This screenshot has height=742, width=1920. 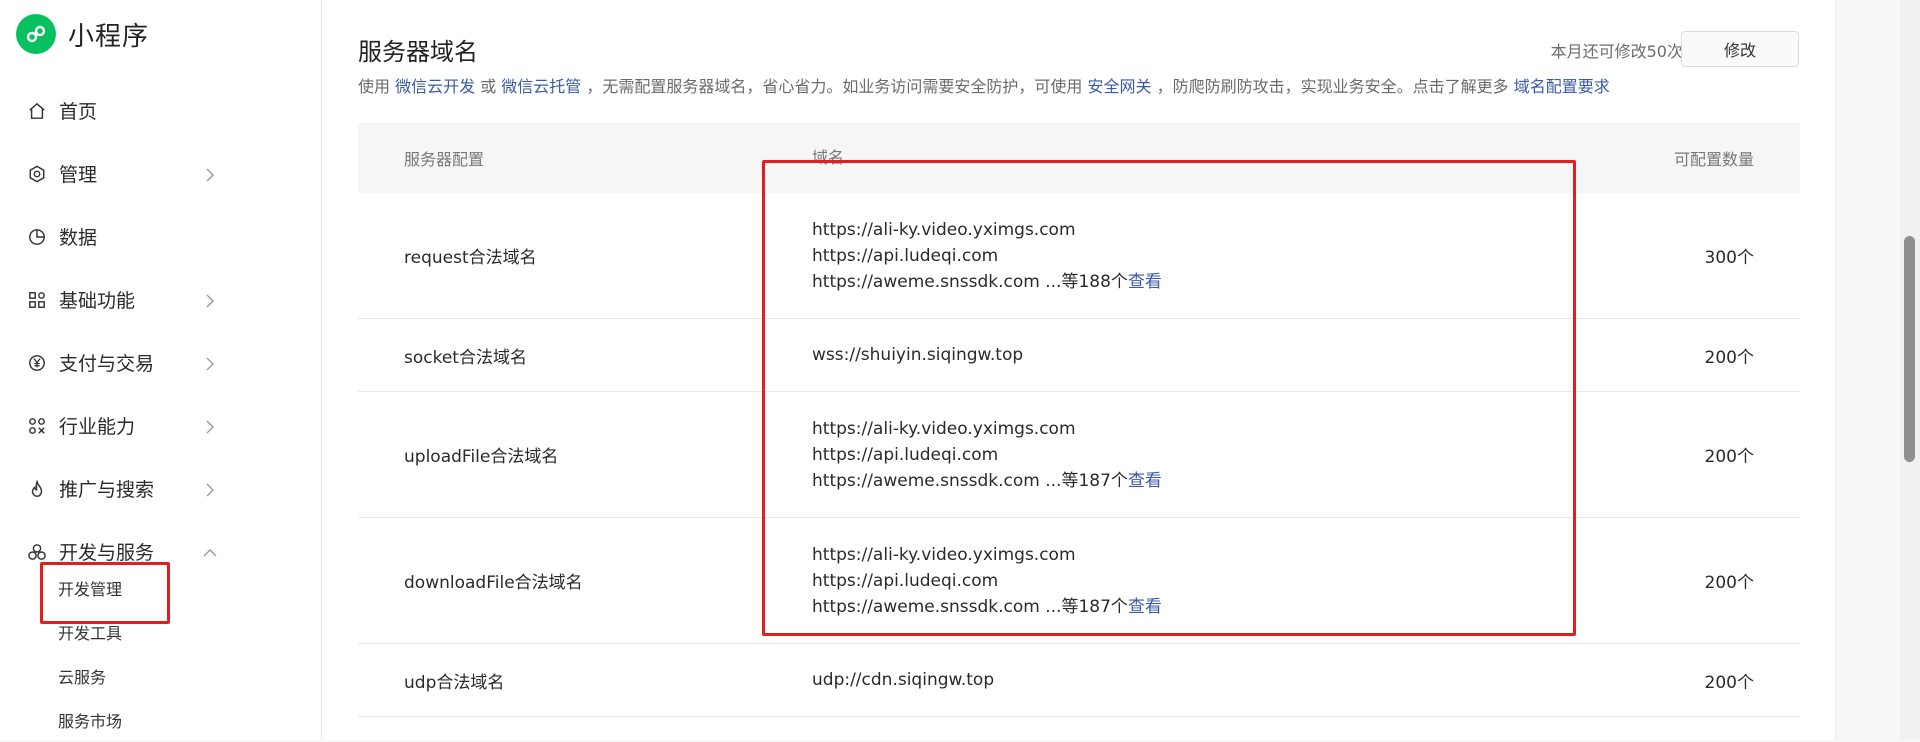 I want to click on row-count: 300个, so click(x=1729, y=258).